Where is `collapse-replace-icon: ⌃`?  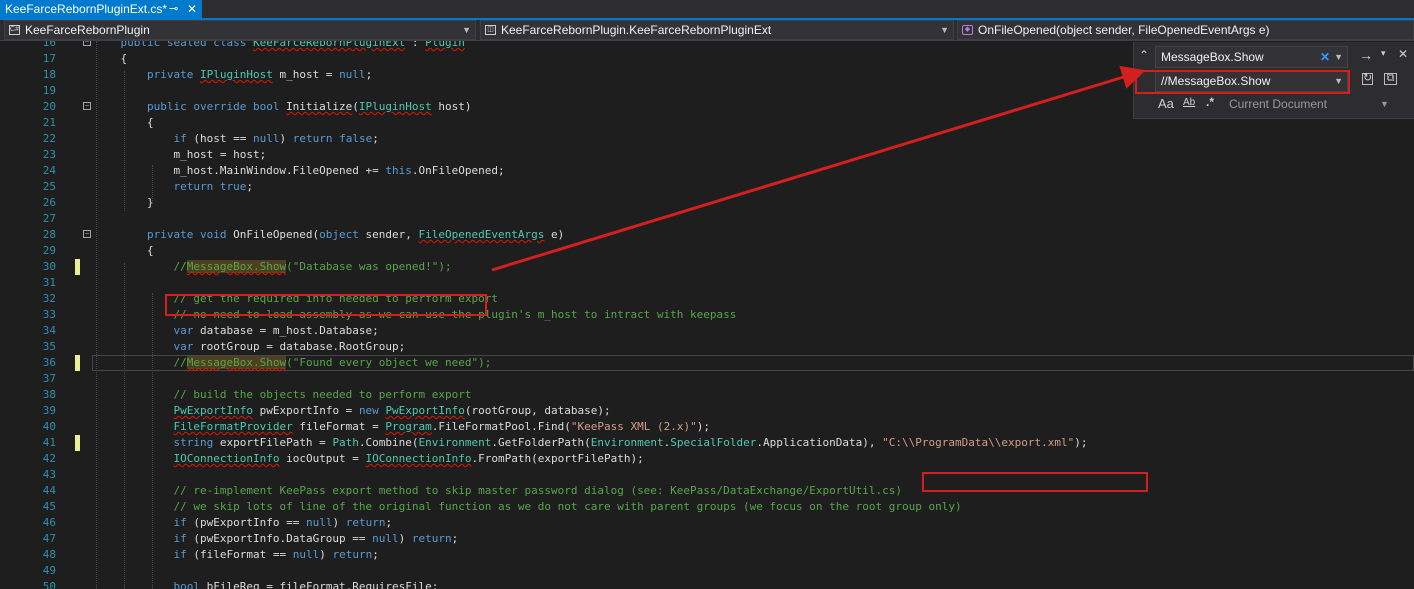
collapse-replace-icon: ⌃ is located at coordinates (1144, 55).